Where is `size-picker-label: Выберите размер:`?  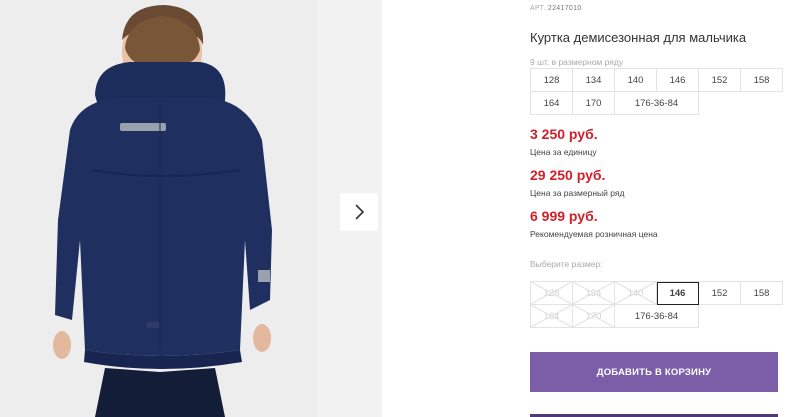 size-picker-label: Выберите размер: is located at coordinates (566, 264).